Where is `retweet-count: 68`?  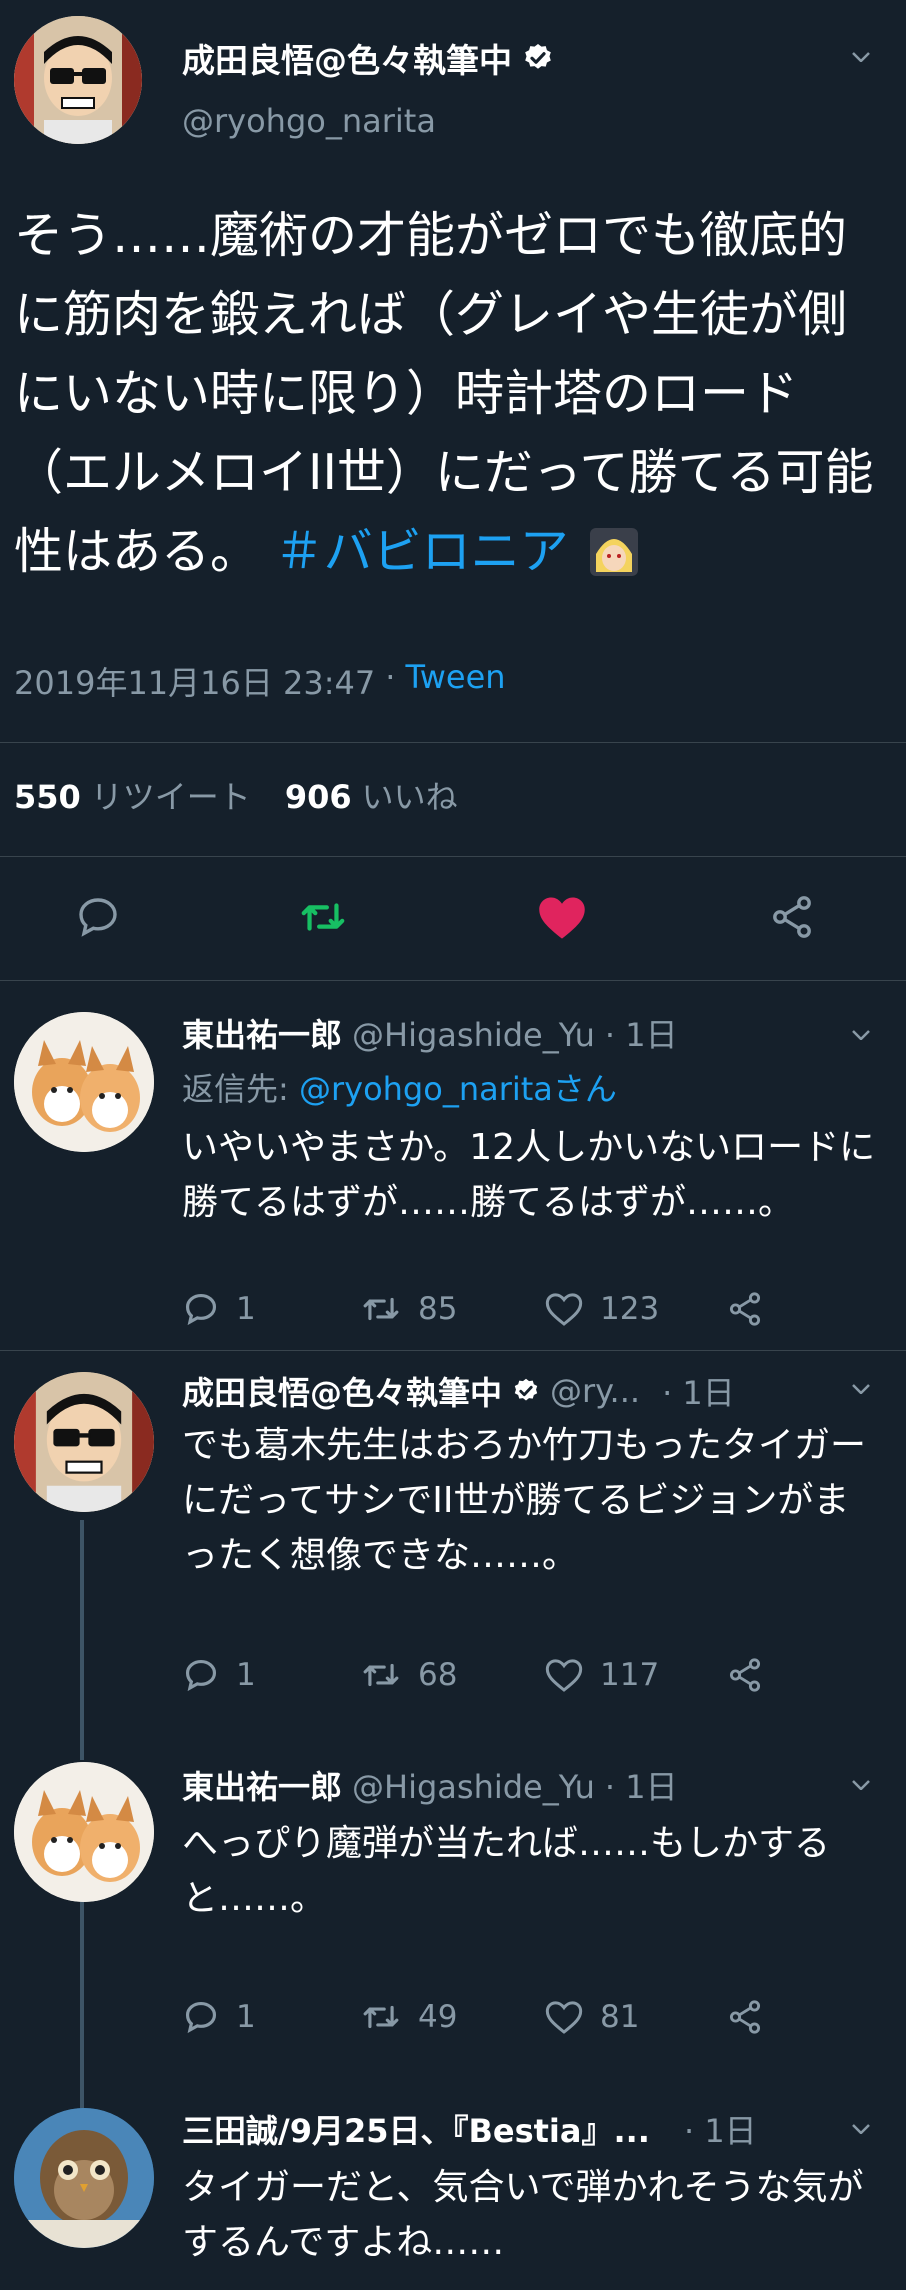 retweet-count: 68 is located at coordinates (438, 1675).